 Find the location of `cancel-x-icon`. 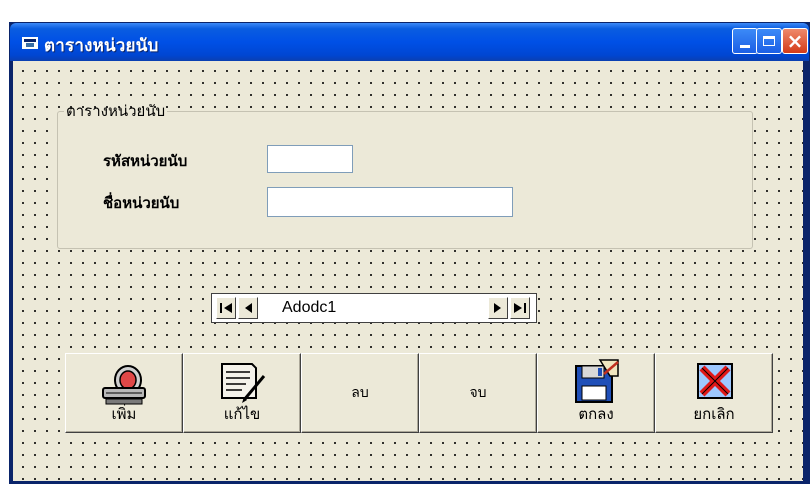

cancel-x-icon is located at coordinates (714, 382).